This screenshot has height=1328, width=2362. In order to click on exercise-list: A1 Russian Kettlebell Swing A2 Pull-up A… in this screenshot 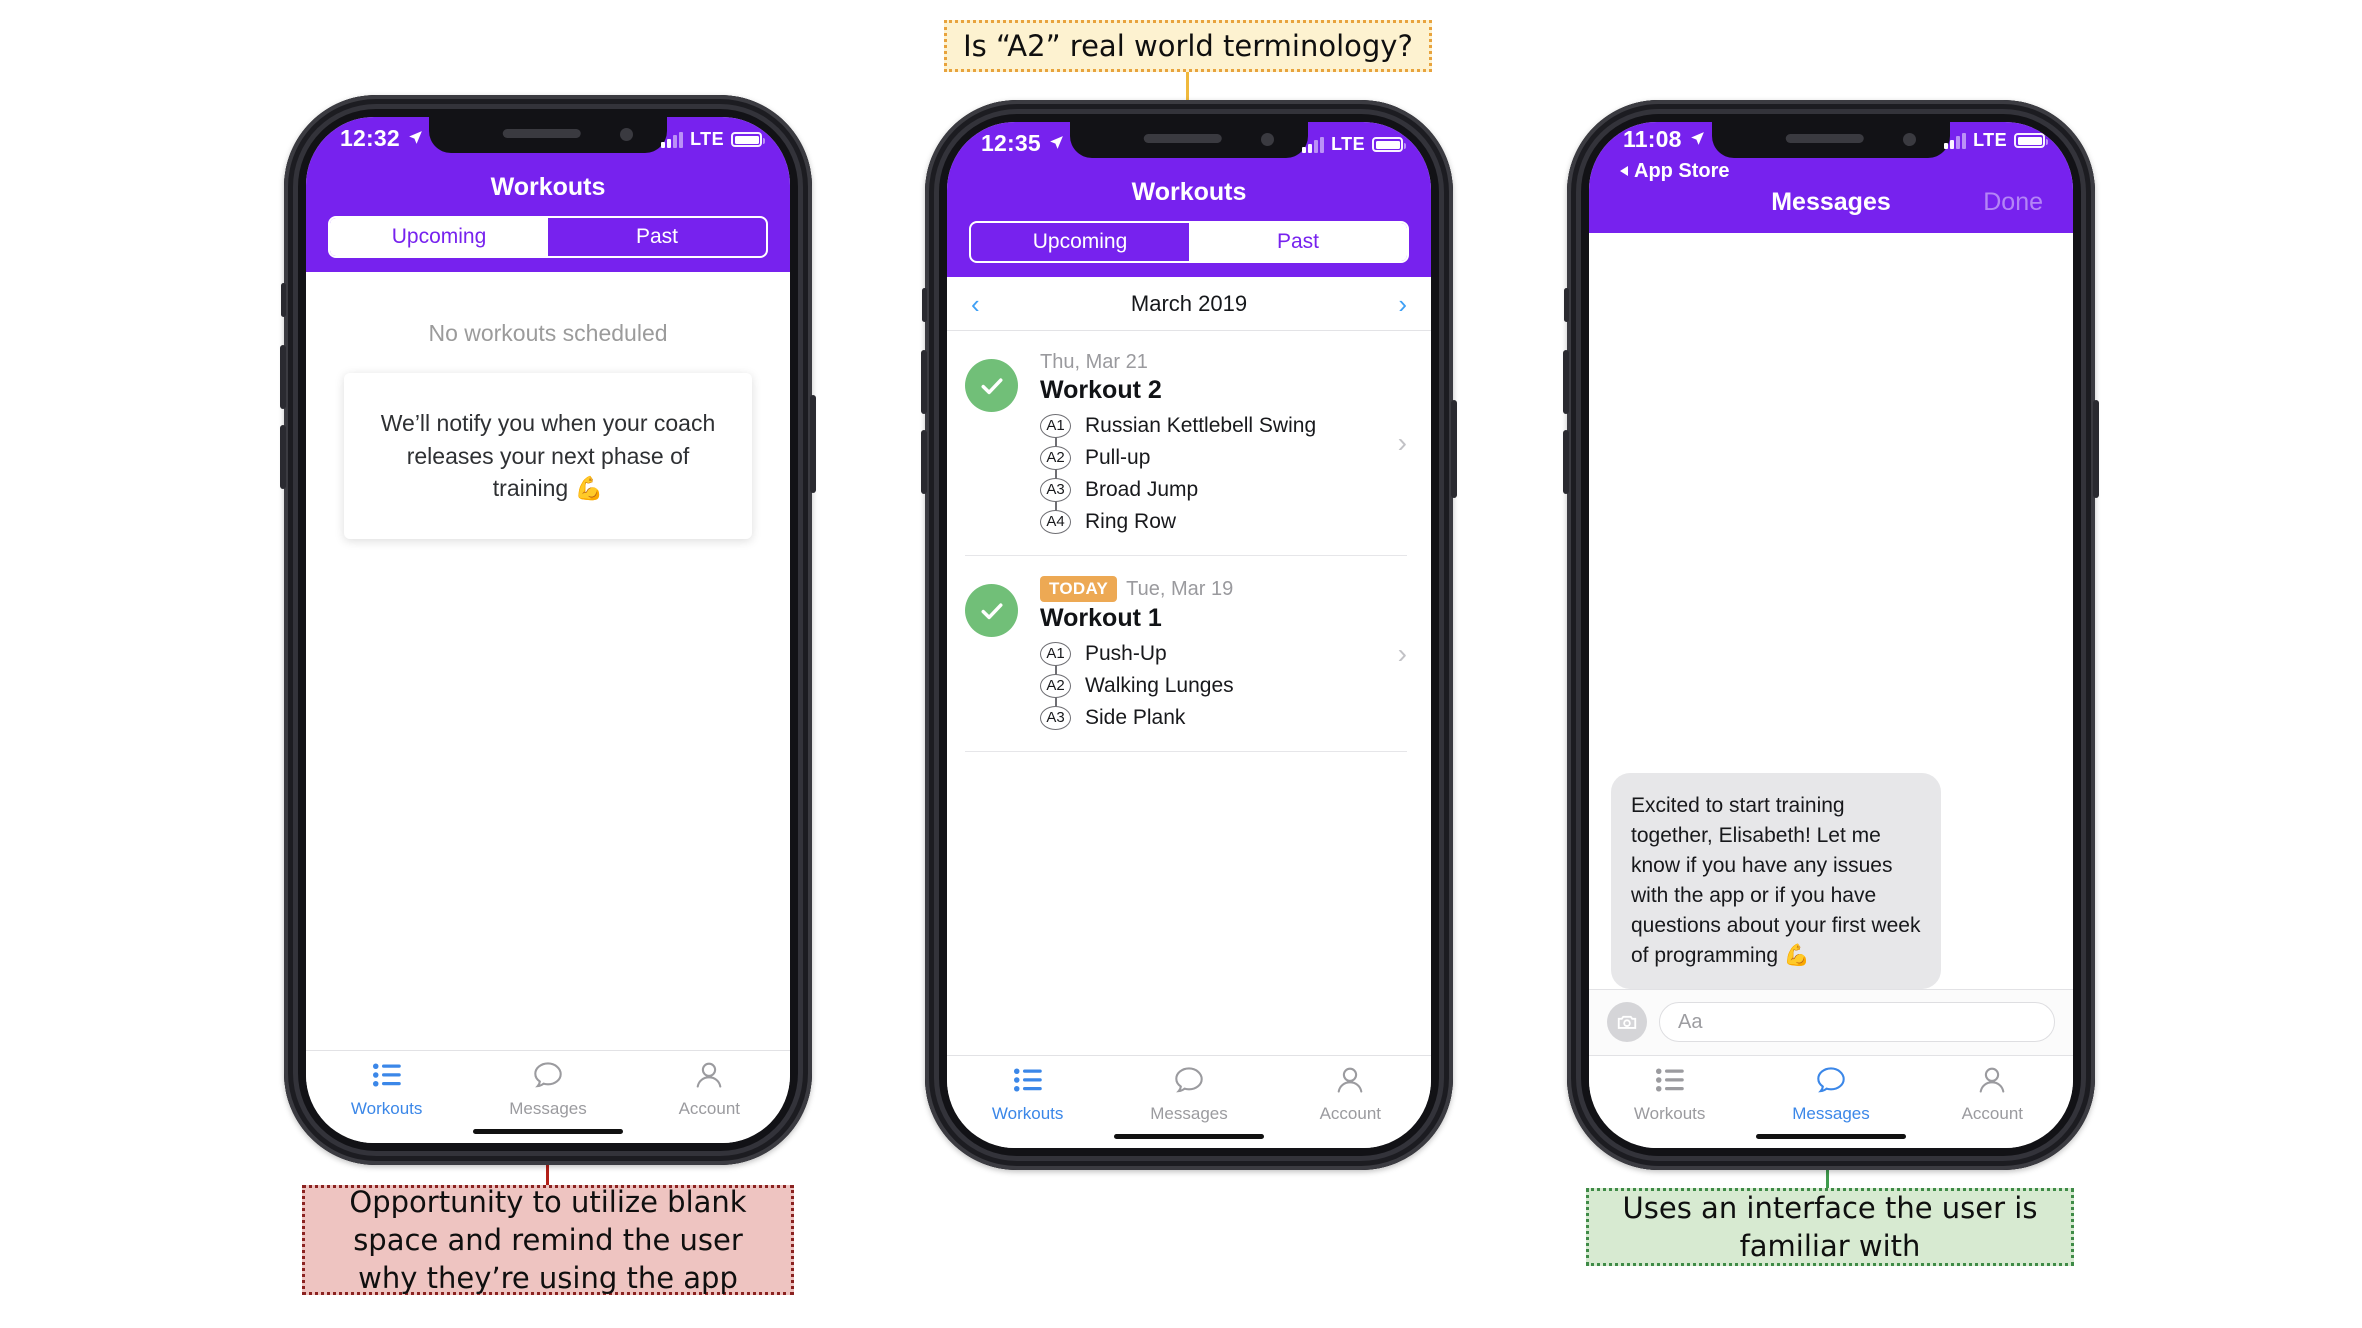, I will do `click(1223, 473)`.